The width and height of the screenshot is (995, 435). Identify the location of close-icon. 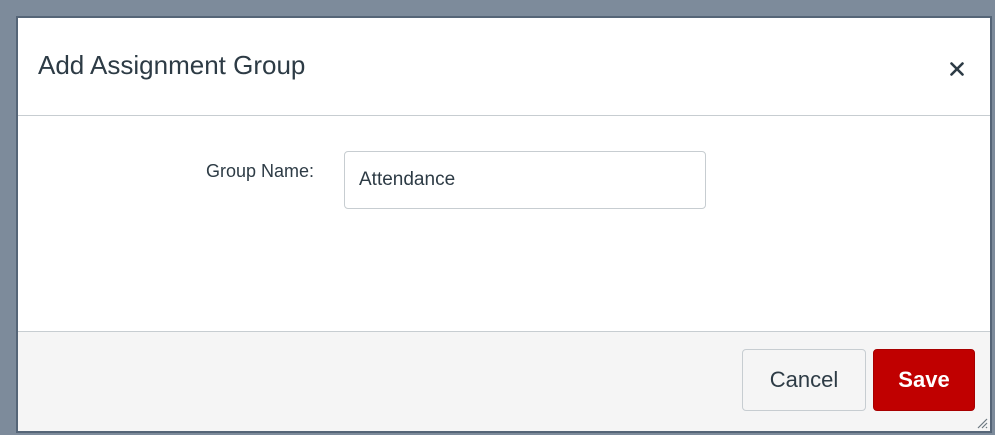
(957, 69).